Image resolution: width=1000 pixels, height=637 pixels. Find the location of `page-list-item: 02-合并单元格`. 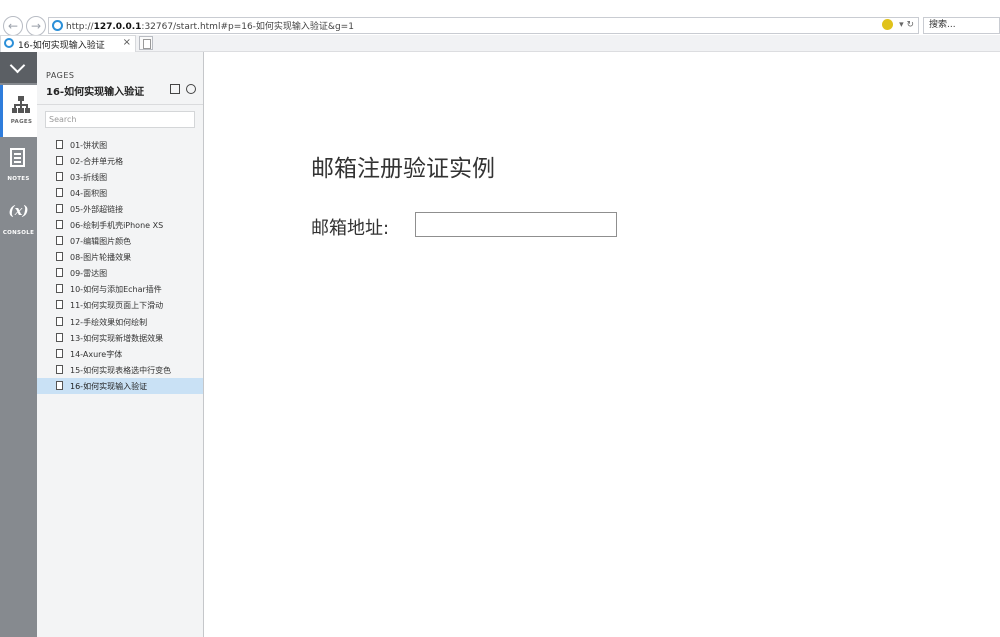

page-list-item: 02-合并单元格 is located at coordinates (120, 161).